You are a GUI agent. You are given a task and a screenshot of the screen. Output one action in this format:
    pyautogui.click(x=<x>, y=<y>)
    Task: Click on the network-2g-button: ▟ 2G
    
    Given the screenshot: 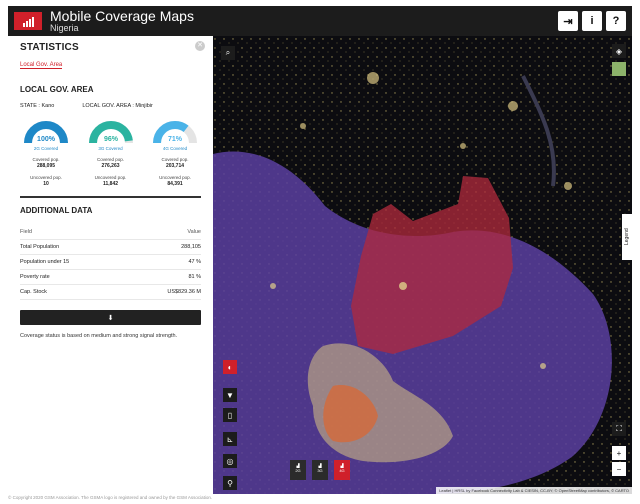 What is the action you would take?
    pyautogui.click(x=298, y=470)
    